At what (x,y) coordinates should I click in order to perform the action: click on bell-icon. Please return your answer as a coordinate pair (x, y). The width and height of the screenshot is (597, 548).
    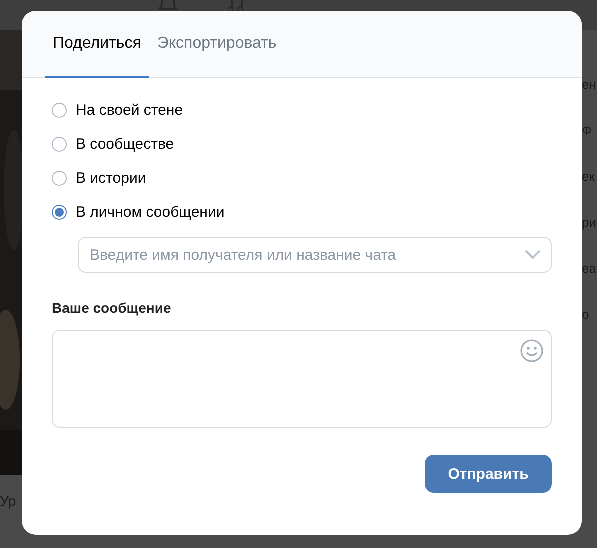
    Looking at the image, I should click on (168, 6).